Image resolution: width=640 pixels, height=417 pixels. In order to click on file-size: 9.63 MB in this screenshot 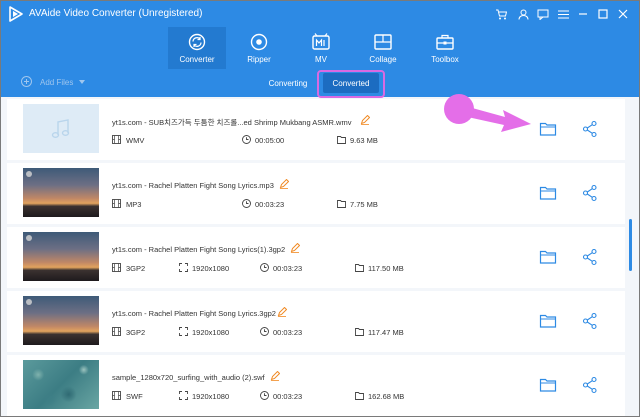, I will do `click(364, 140)`.